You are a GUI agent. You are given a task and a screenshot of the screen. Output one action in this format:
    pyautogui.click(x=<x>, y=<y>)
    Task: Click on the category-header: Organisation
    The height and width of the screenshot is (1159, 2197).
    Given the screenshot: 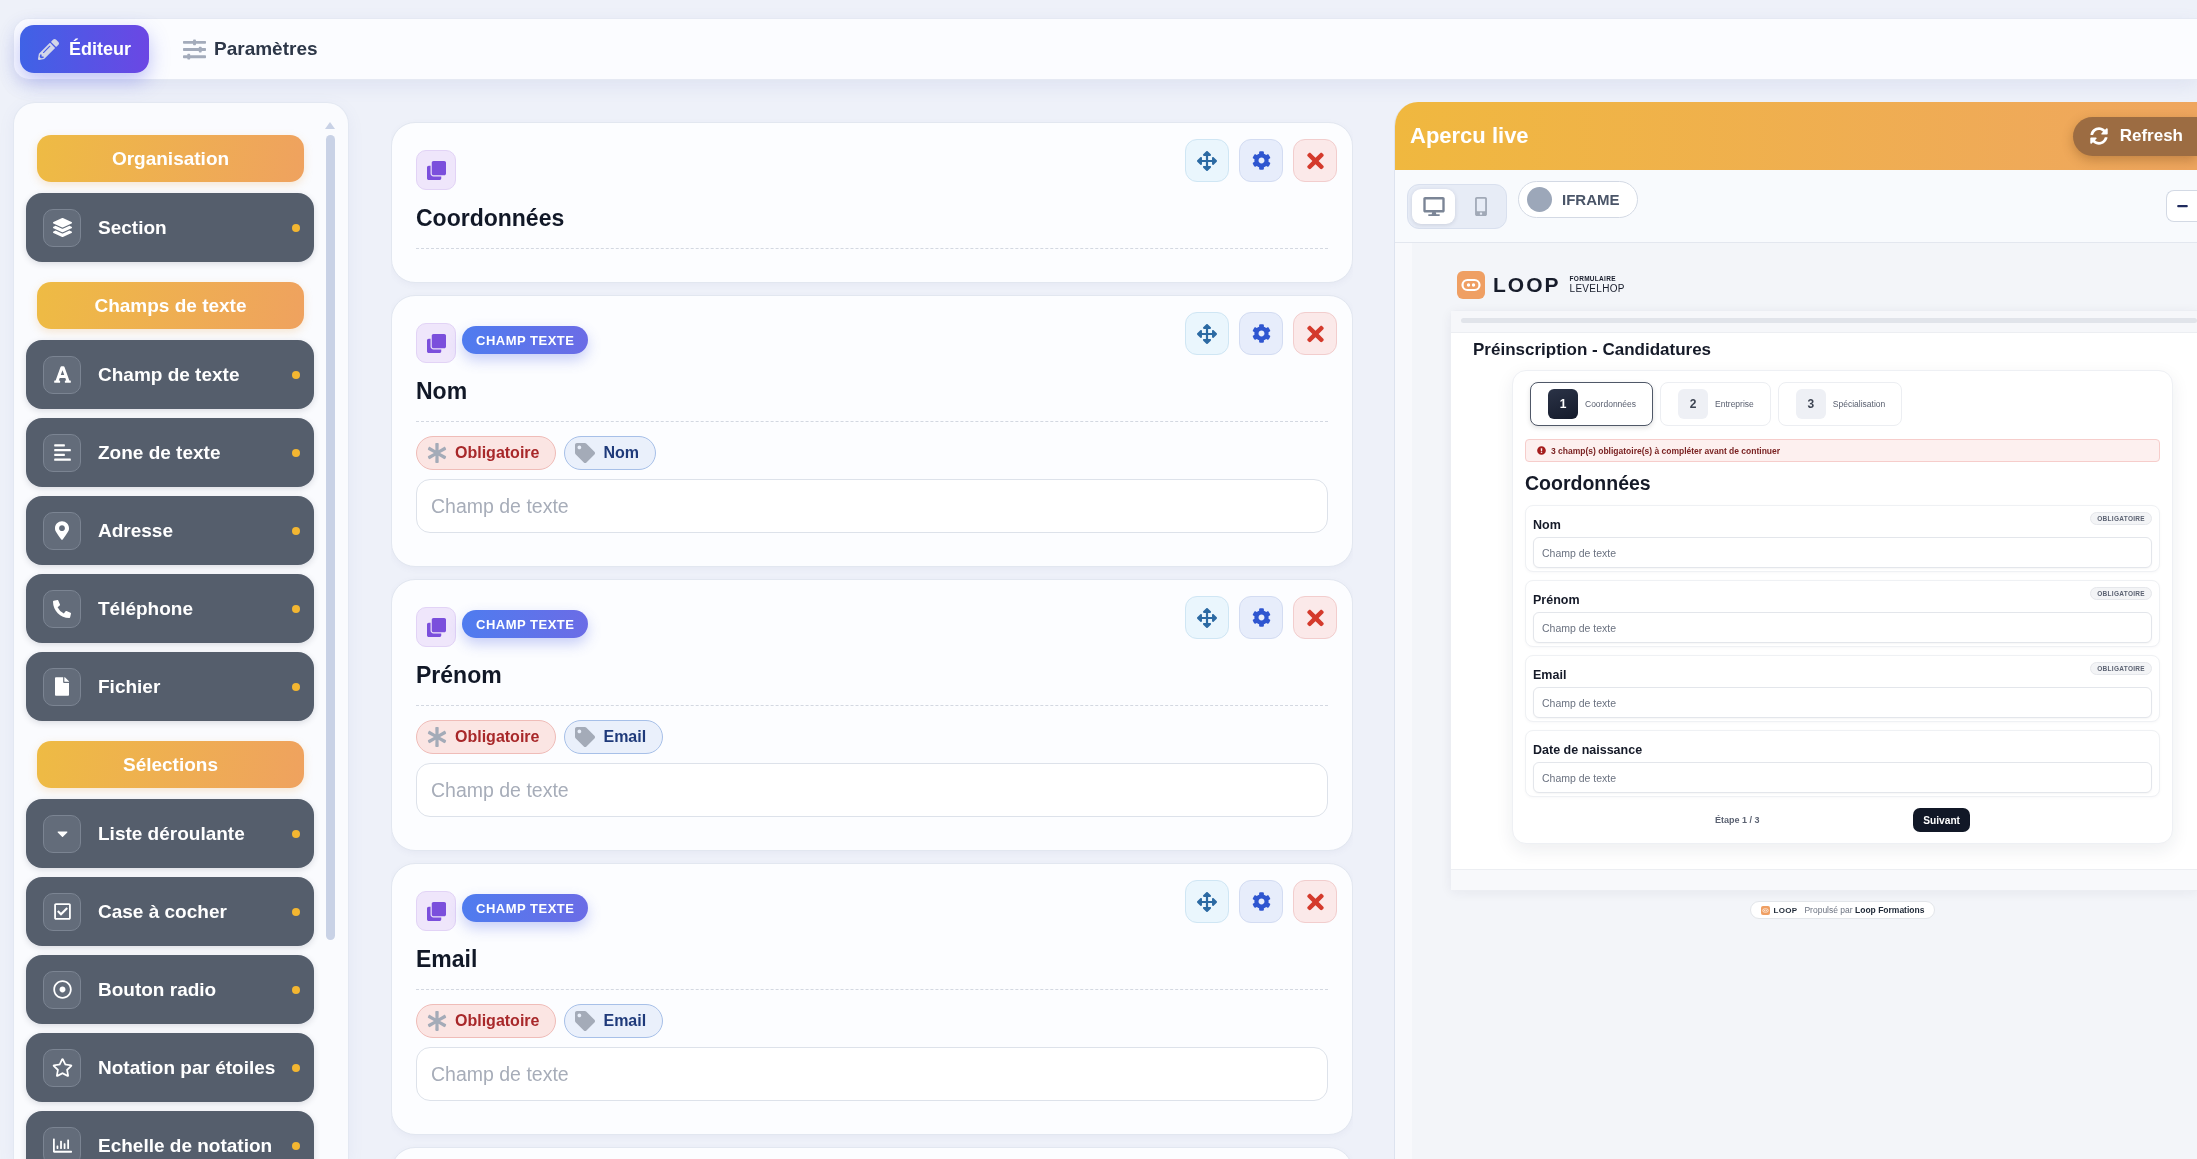 What is the action you would take?
    pyautogui.click(x=170, y=158)
    